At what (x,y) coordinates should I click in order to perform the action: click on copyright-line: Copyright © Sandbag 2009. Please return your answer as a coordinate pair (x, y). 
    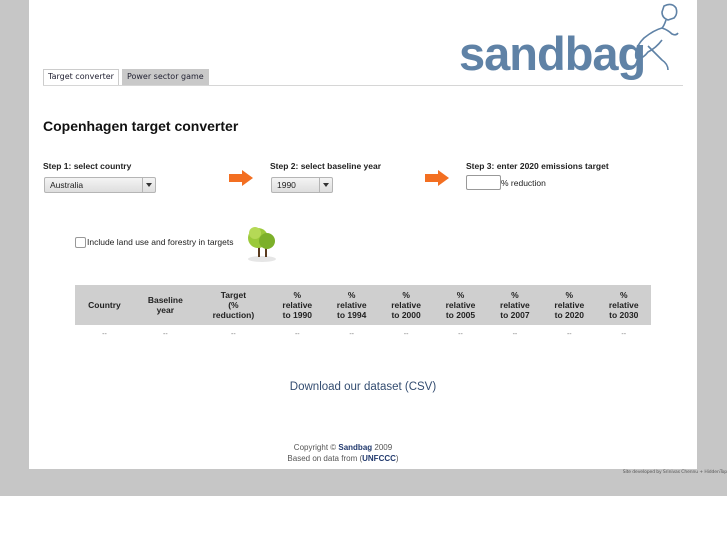
    Looking at the image, I should click on (343, 447).